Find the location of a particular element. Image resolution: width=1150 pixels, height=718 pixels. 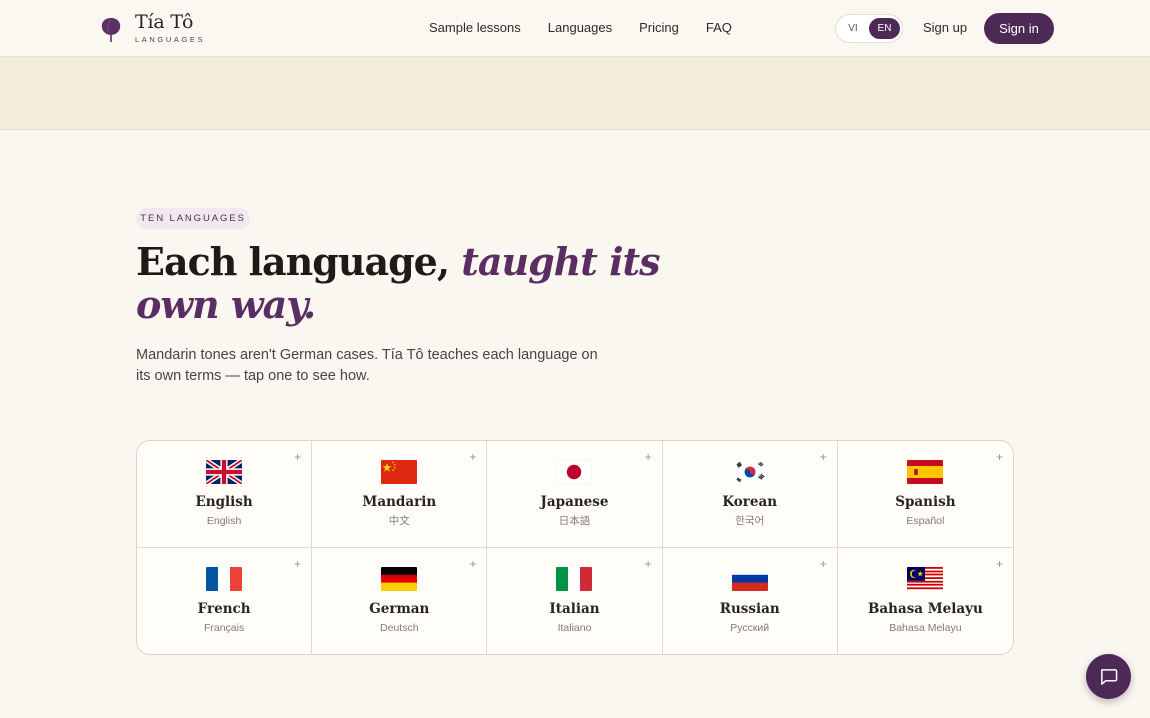

language-native-name: 中文 is located at coordinates (399, 521).